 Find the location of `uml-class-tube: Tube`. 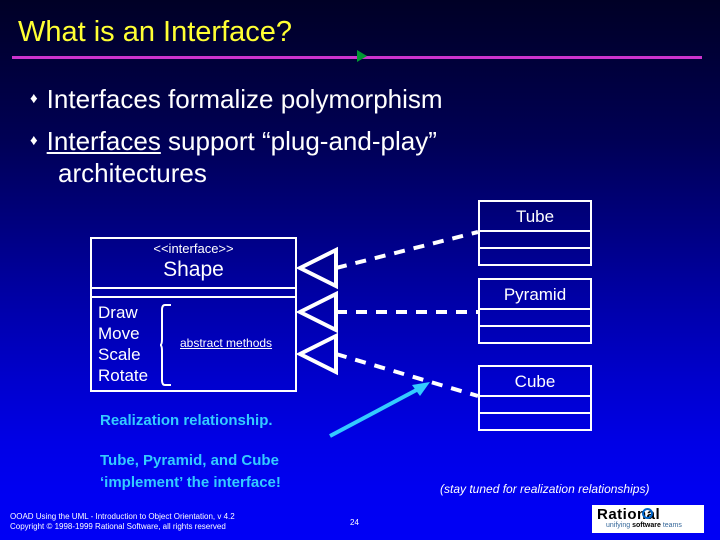

uml-class-tube: Tube is located at coordinates (535, 233).